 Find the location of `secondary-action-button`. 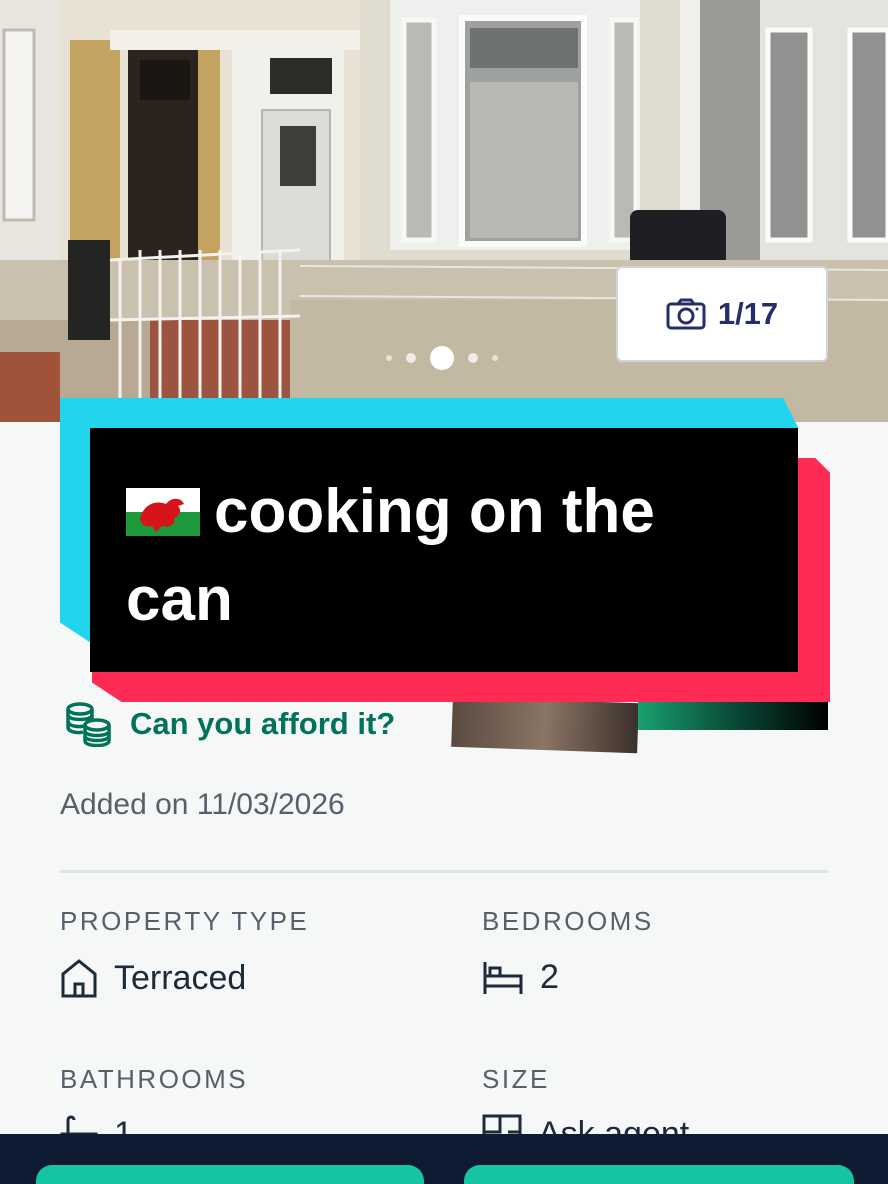

secondary-action-button is located at coordinates (659, 1174).